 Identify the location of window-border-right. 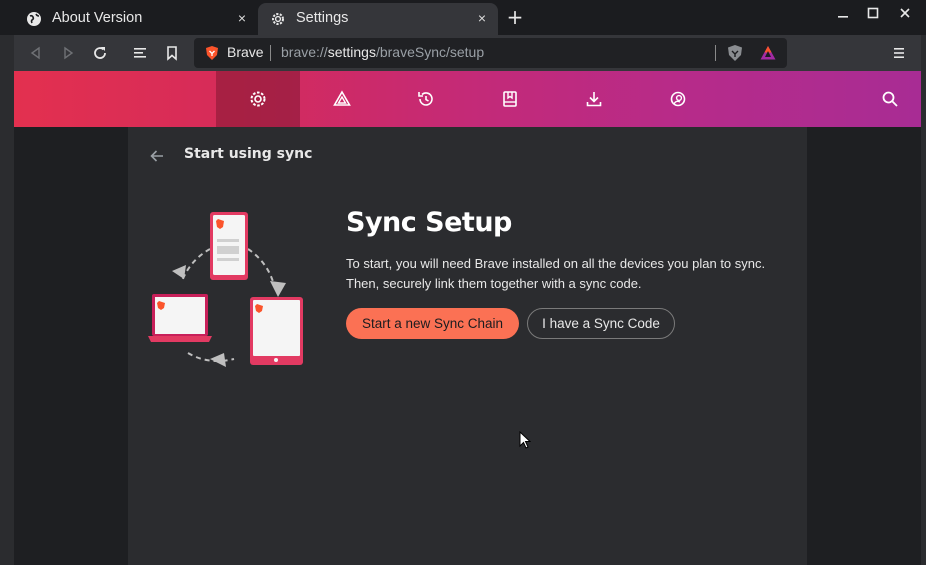
(923, 282).